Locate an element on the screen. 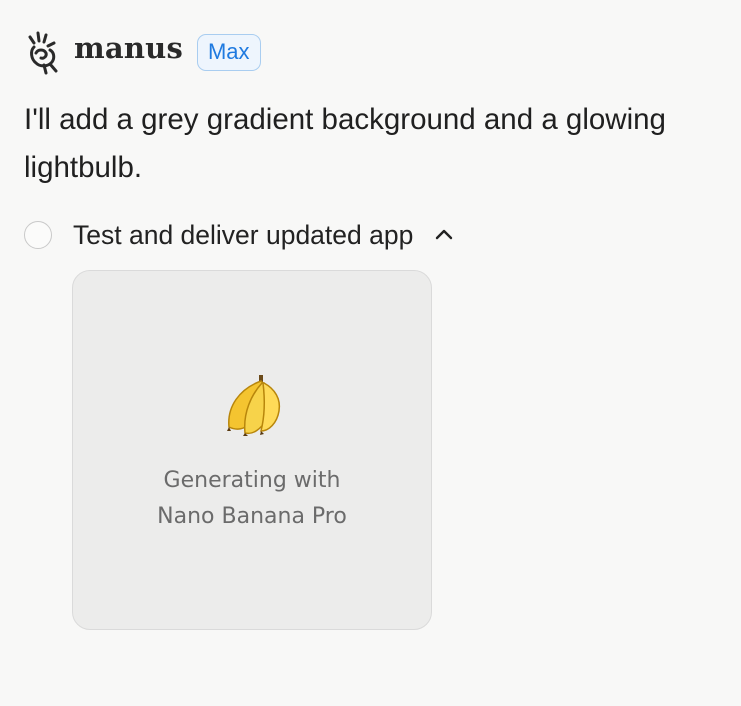  empty-circle-icon is located at coordinates (38, 235).